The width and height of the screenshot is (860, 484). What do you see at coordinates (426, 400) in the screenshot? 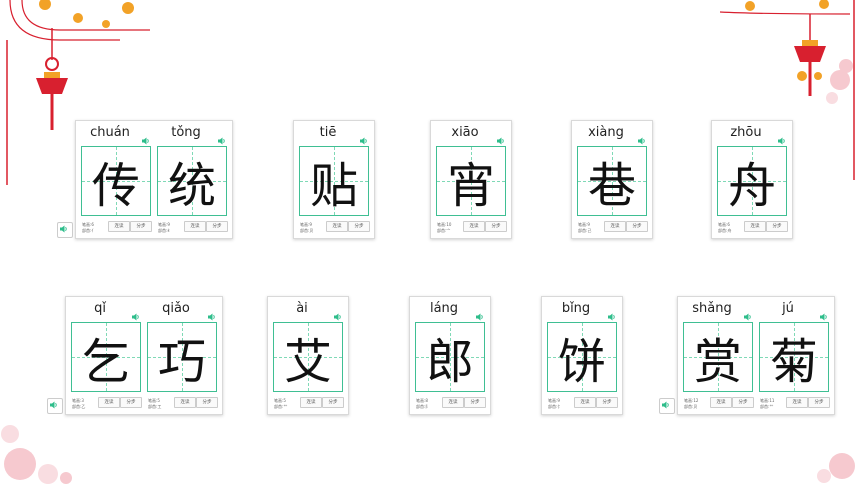
I see `stroke-count-value: 8` at bounding box center [426, 400].